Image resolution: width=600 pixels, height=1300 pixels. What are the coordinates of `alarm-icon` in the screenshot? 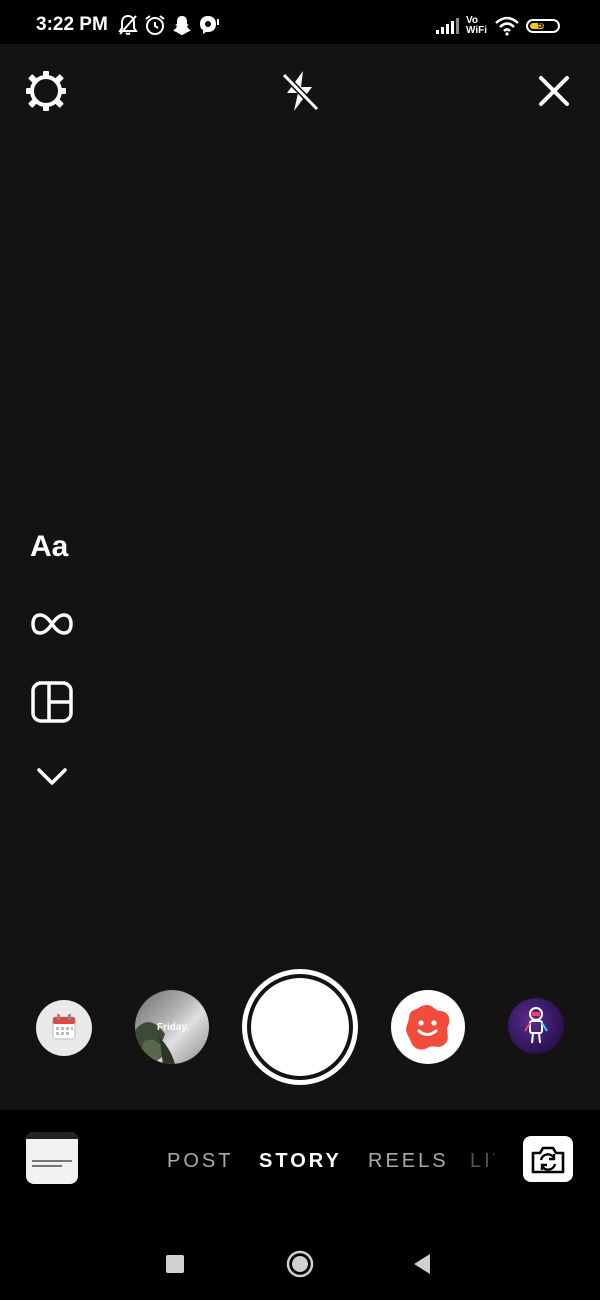 It's located at (155, 25).